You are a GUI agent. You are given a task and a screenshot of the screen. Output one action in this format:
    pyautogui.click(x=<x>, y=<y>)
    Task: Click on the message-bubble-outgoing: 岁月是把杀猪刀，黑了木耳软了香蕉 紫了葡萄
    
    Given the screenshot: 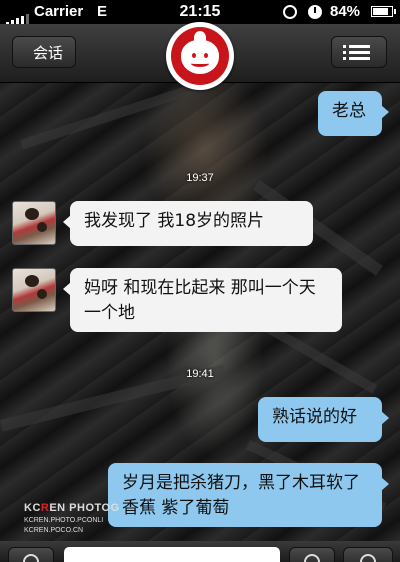 What is the action you would take?
    pyautogui.click(x=248, y=495)
    